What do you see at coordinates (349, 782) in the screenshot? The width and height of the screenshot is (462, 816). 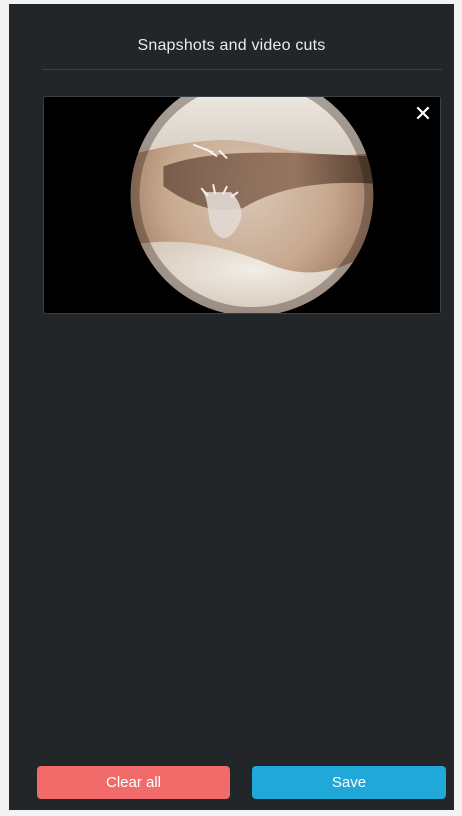 I see `save-button: Save` at bounding box center [349, 782].